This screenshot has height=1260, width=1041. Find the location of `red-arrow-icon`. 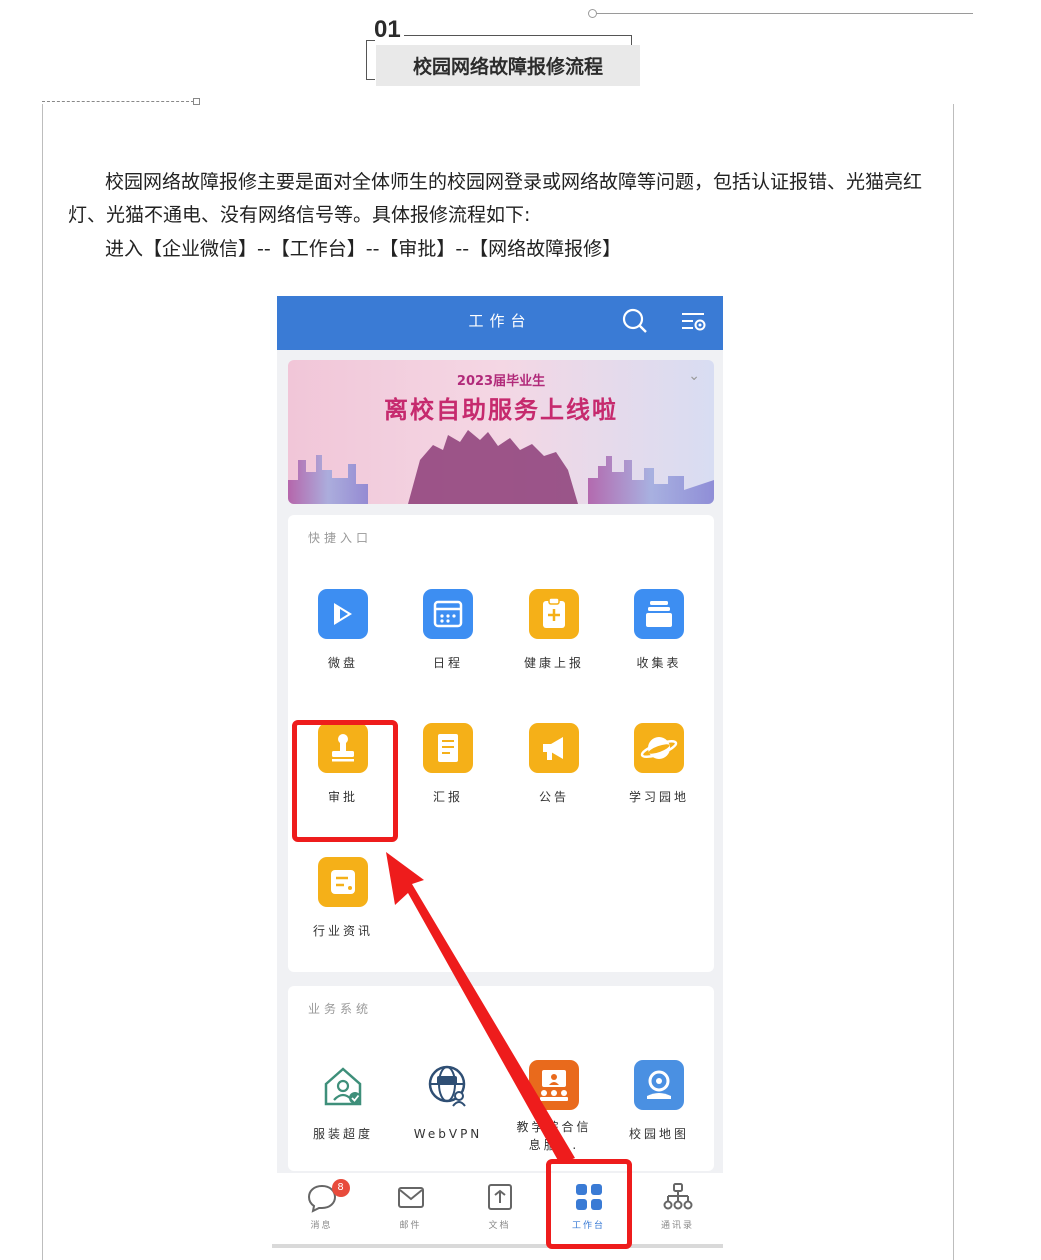

red-arrow-icon is located at coordinates (480, 1008).